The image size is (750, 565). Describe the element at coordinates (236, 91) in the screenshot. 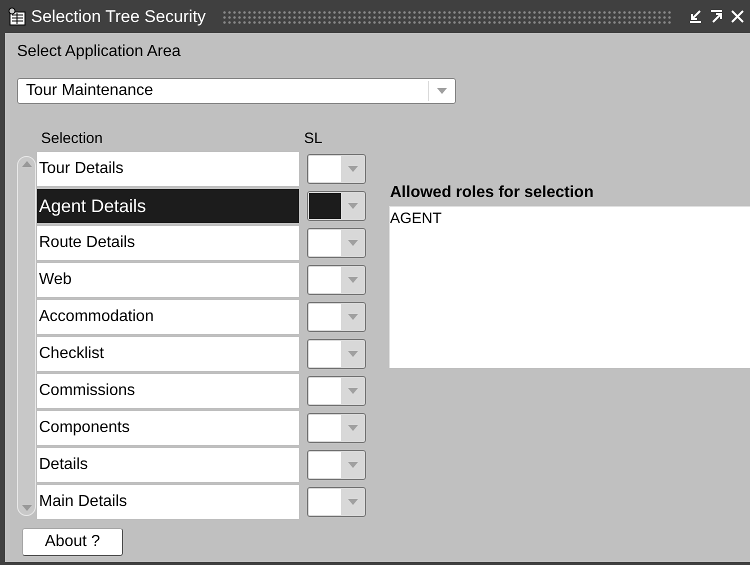

I see `application-area-dropdown: Tour Maintenance` at that location.